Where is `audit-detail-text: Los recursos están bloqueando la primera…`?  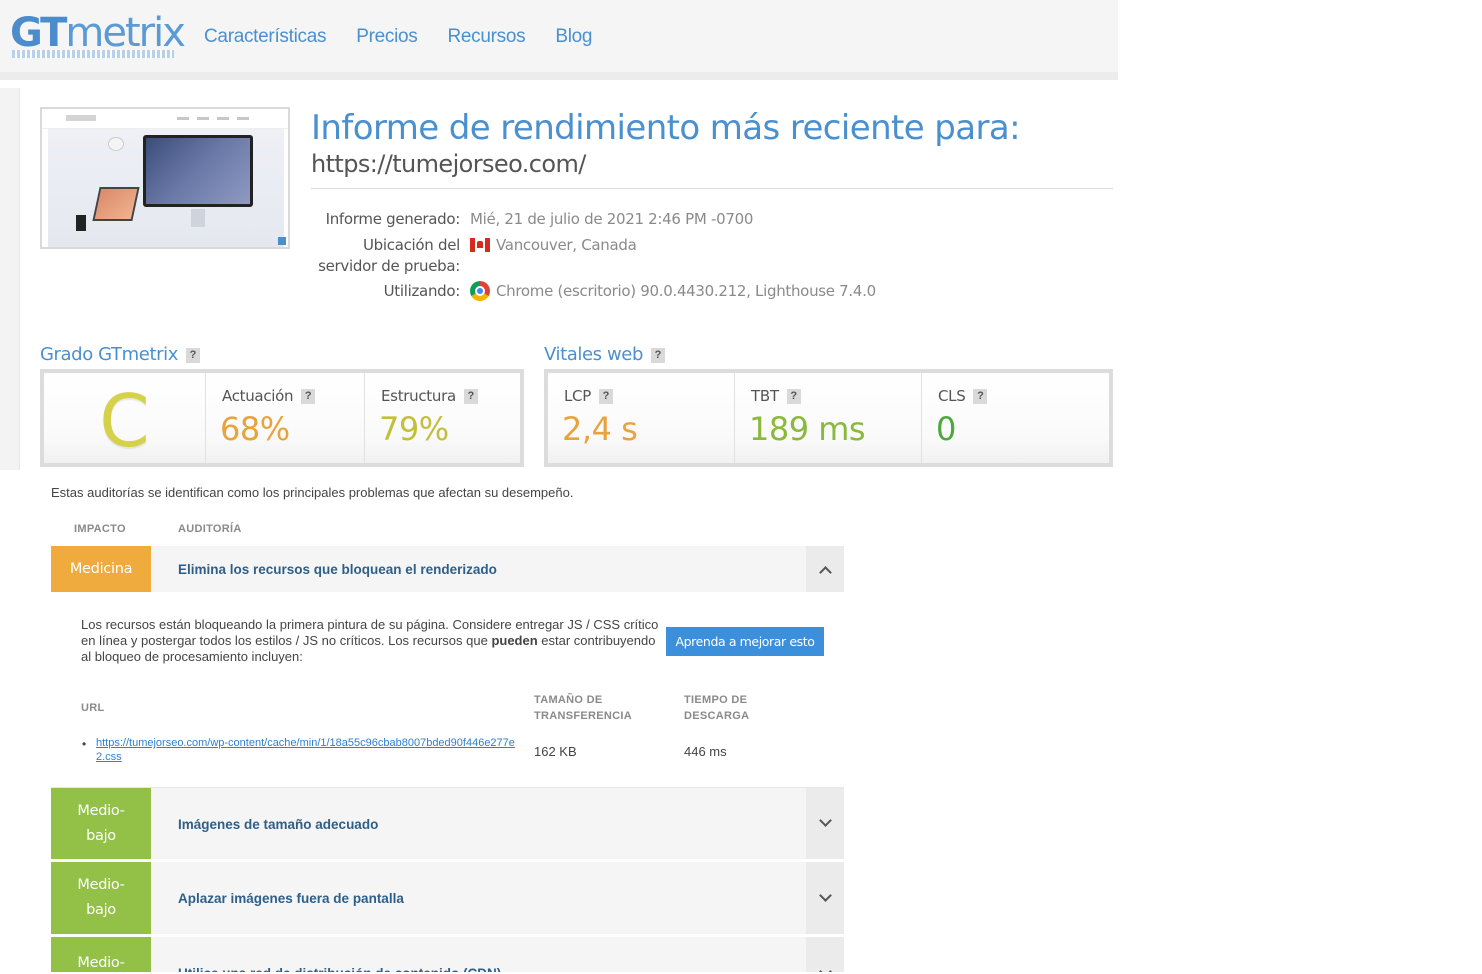
audit-detail-text: Los recursos están bloqueando la primera… is located at coordinates (370, 640).